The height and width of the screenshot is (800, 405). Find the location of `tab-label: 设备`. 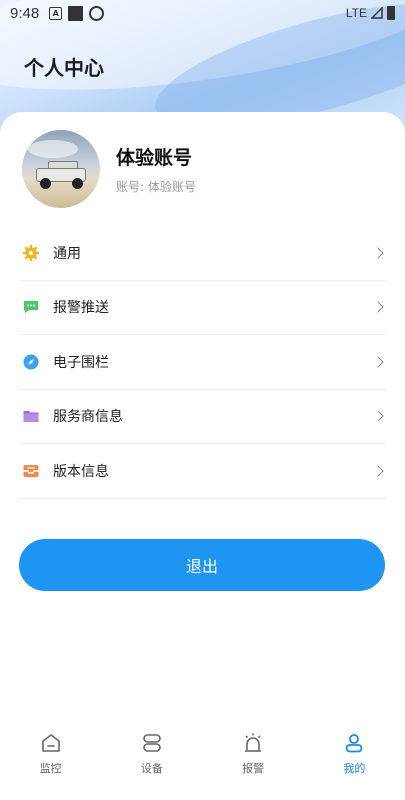

tab-label: 设备 is located at coordinates (151, 768).